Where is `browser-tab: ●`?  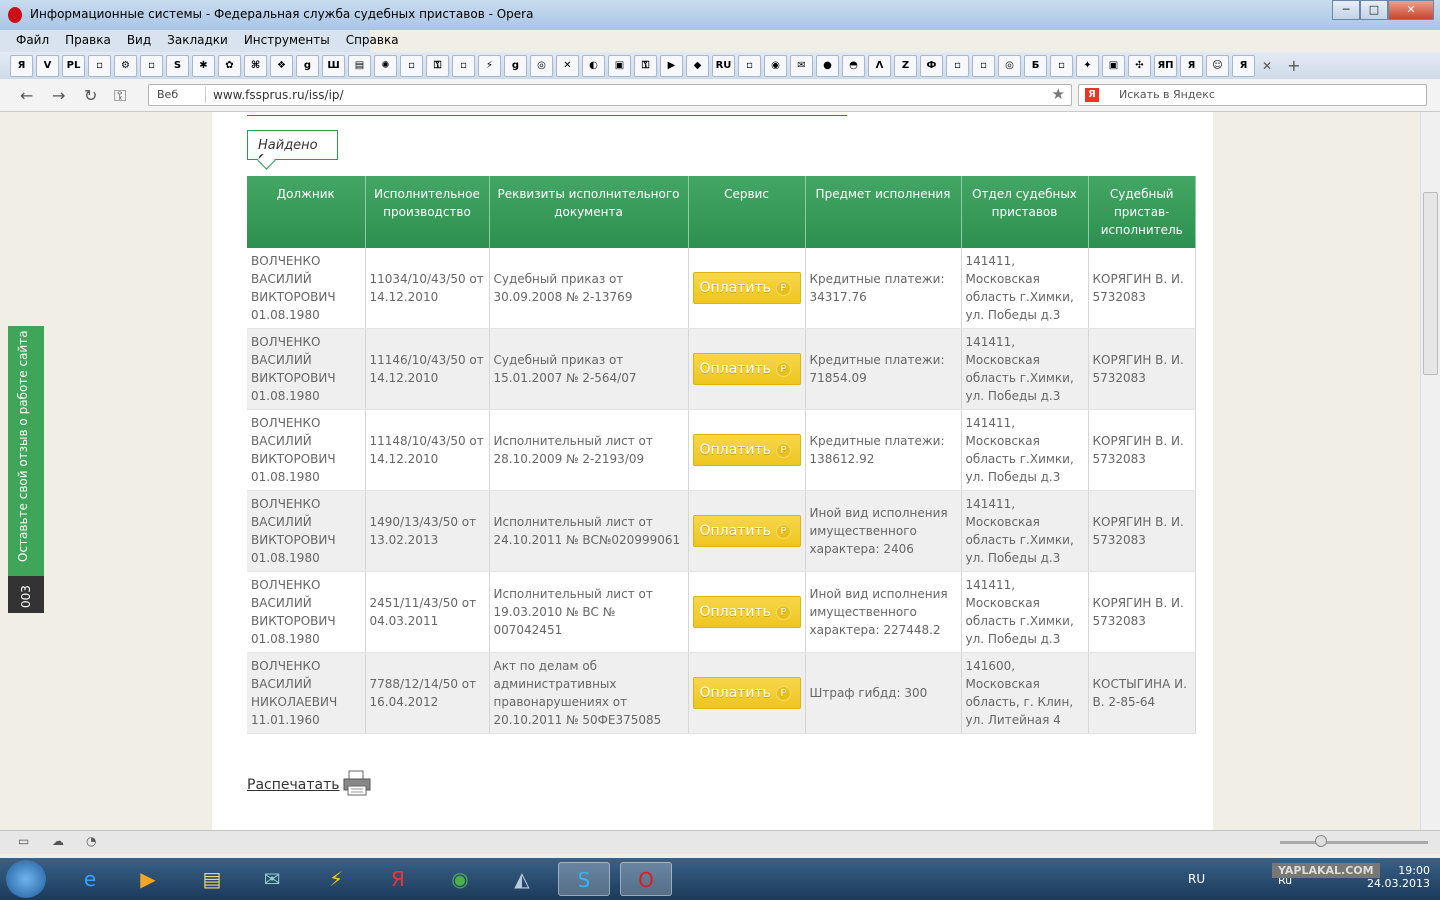
browser-tab: ● is located at coordinates (827, 65).